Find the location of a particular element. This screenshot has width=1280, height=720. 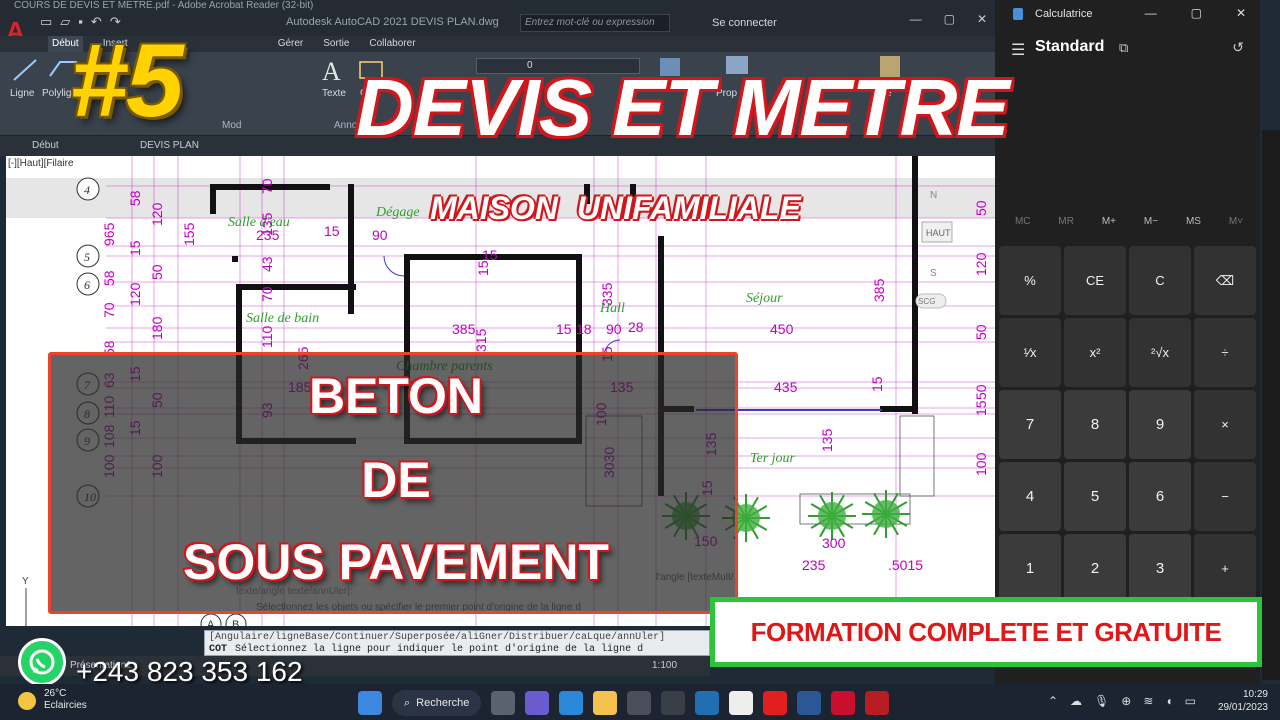

dimension-text: 28 is located at coordinates (636, 327).